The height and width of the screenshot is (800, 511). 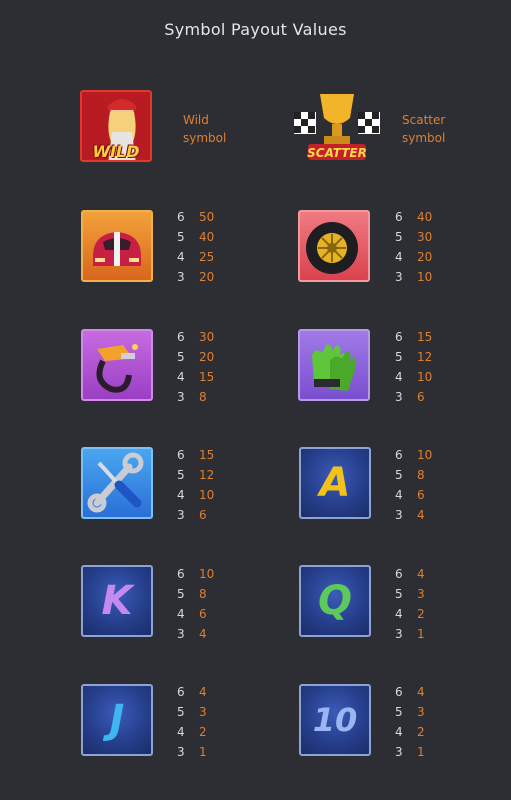 I want to click on pay-row: 38, so click(x=195, y=397).